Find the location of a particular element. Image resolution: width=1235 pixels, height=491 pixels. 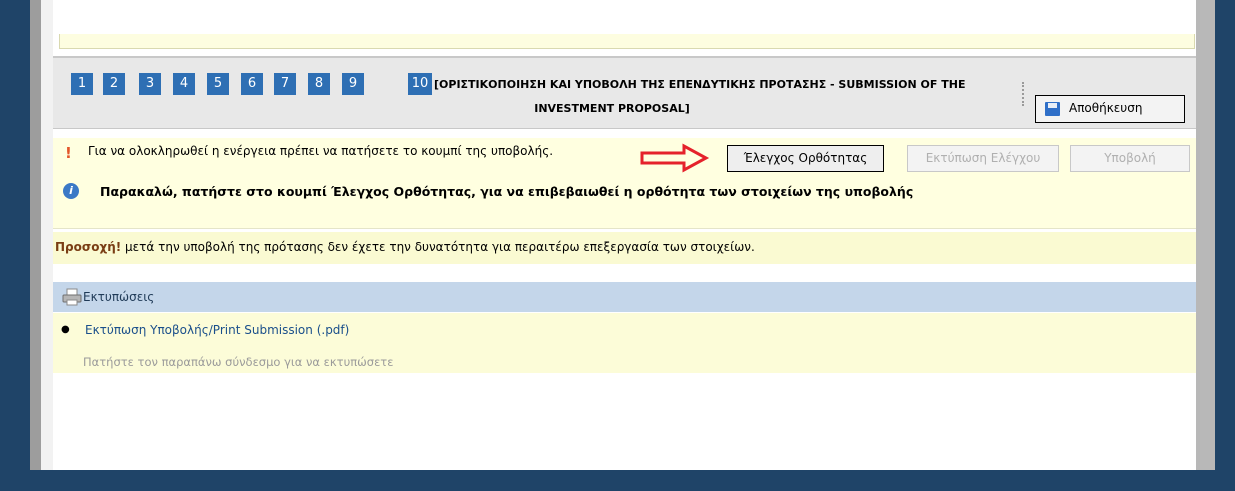

step-button-7: 7 is located at coordinates (285, 84).